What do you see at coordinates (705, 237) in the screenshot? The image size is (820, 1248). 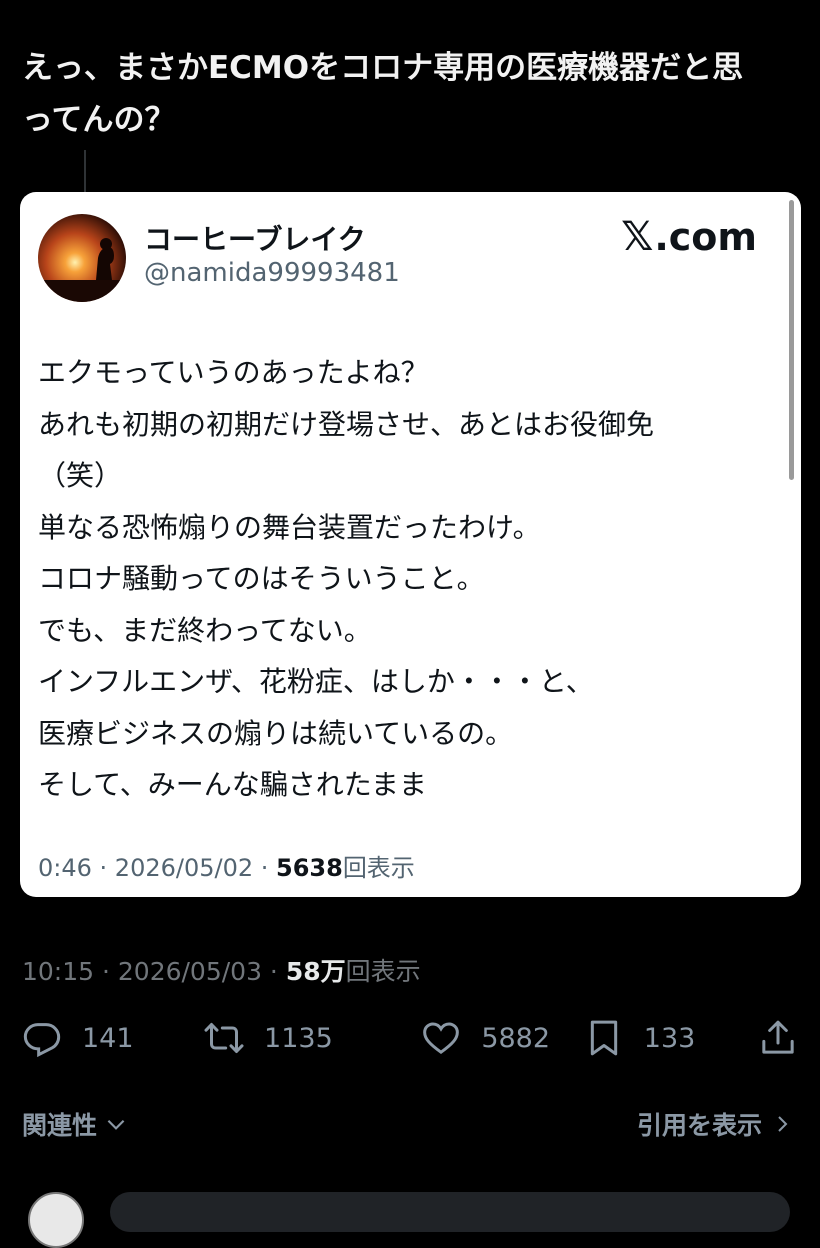 I see `x-domain: .com` at bounding box center [705, 237].